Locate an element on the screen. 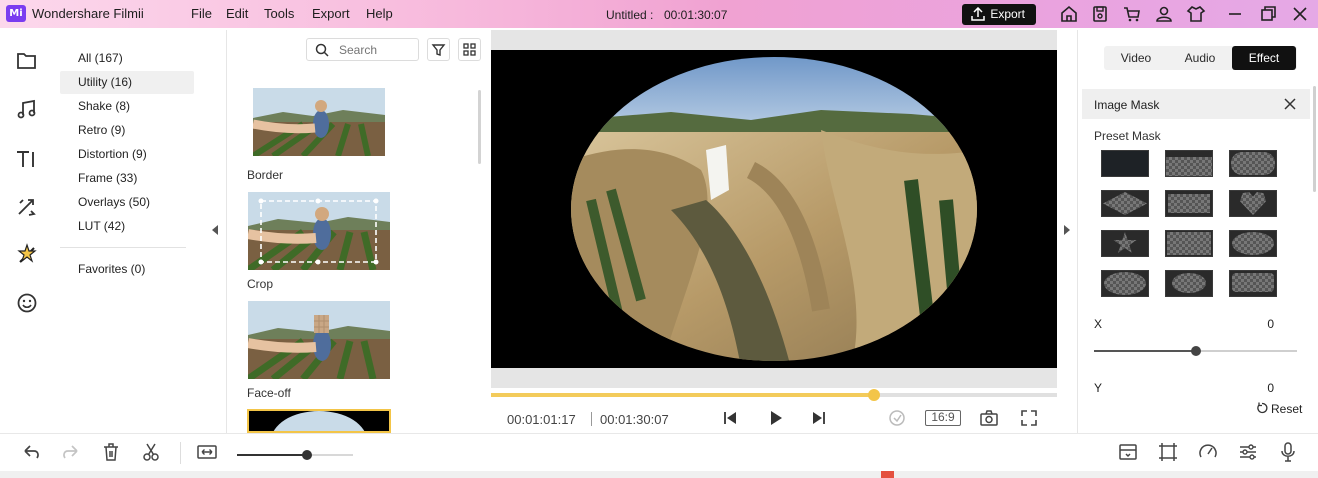  search-icon is located at coordinates (322, 50).